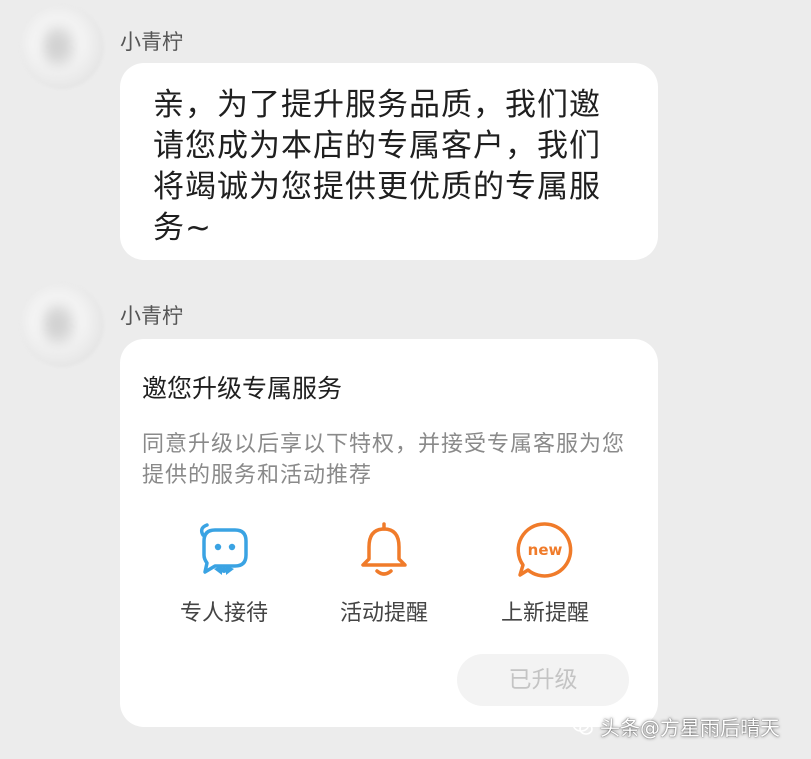  Describe the element at coordinates (690, 728) in the screenshot. I see `watermark-text: 头条@方星雨后晴天` at that location.